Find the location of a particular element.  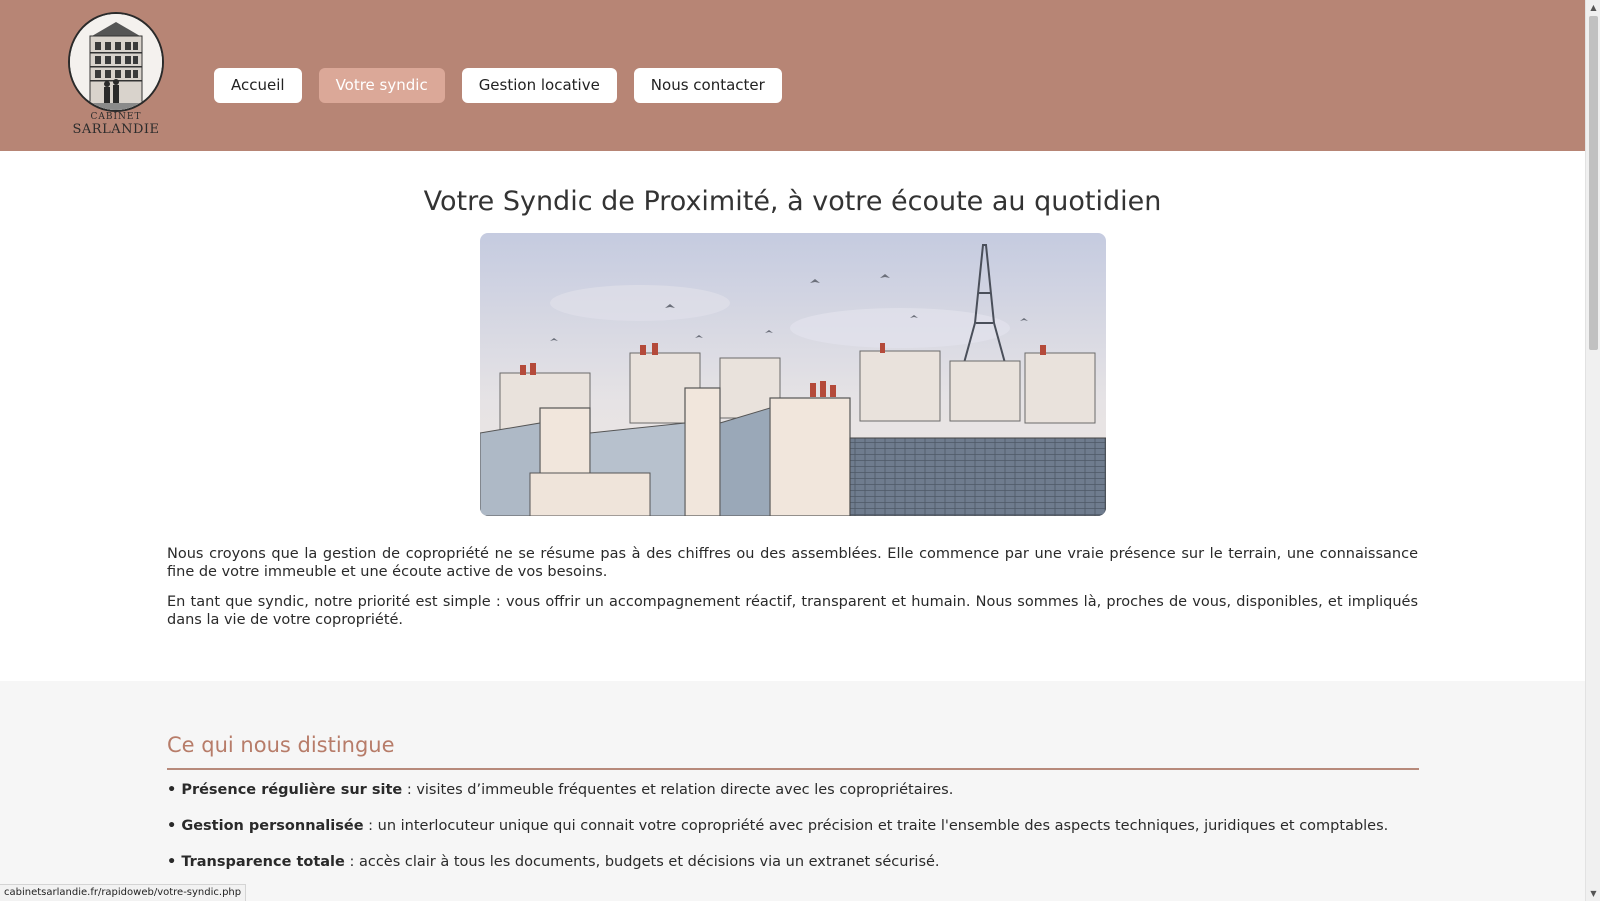

nav-votre-syndic: Votre syndic is located at coordinates (381, 85).